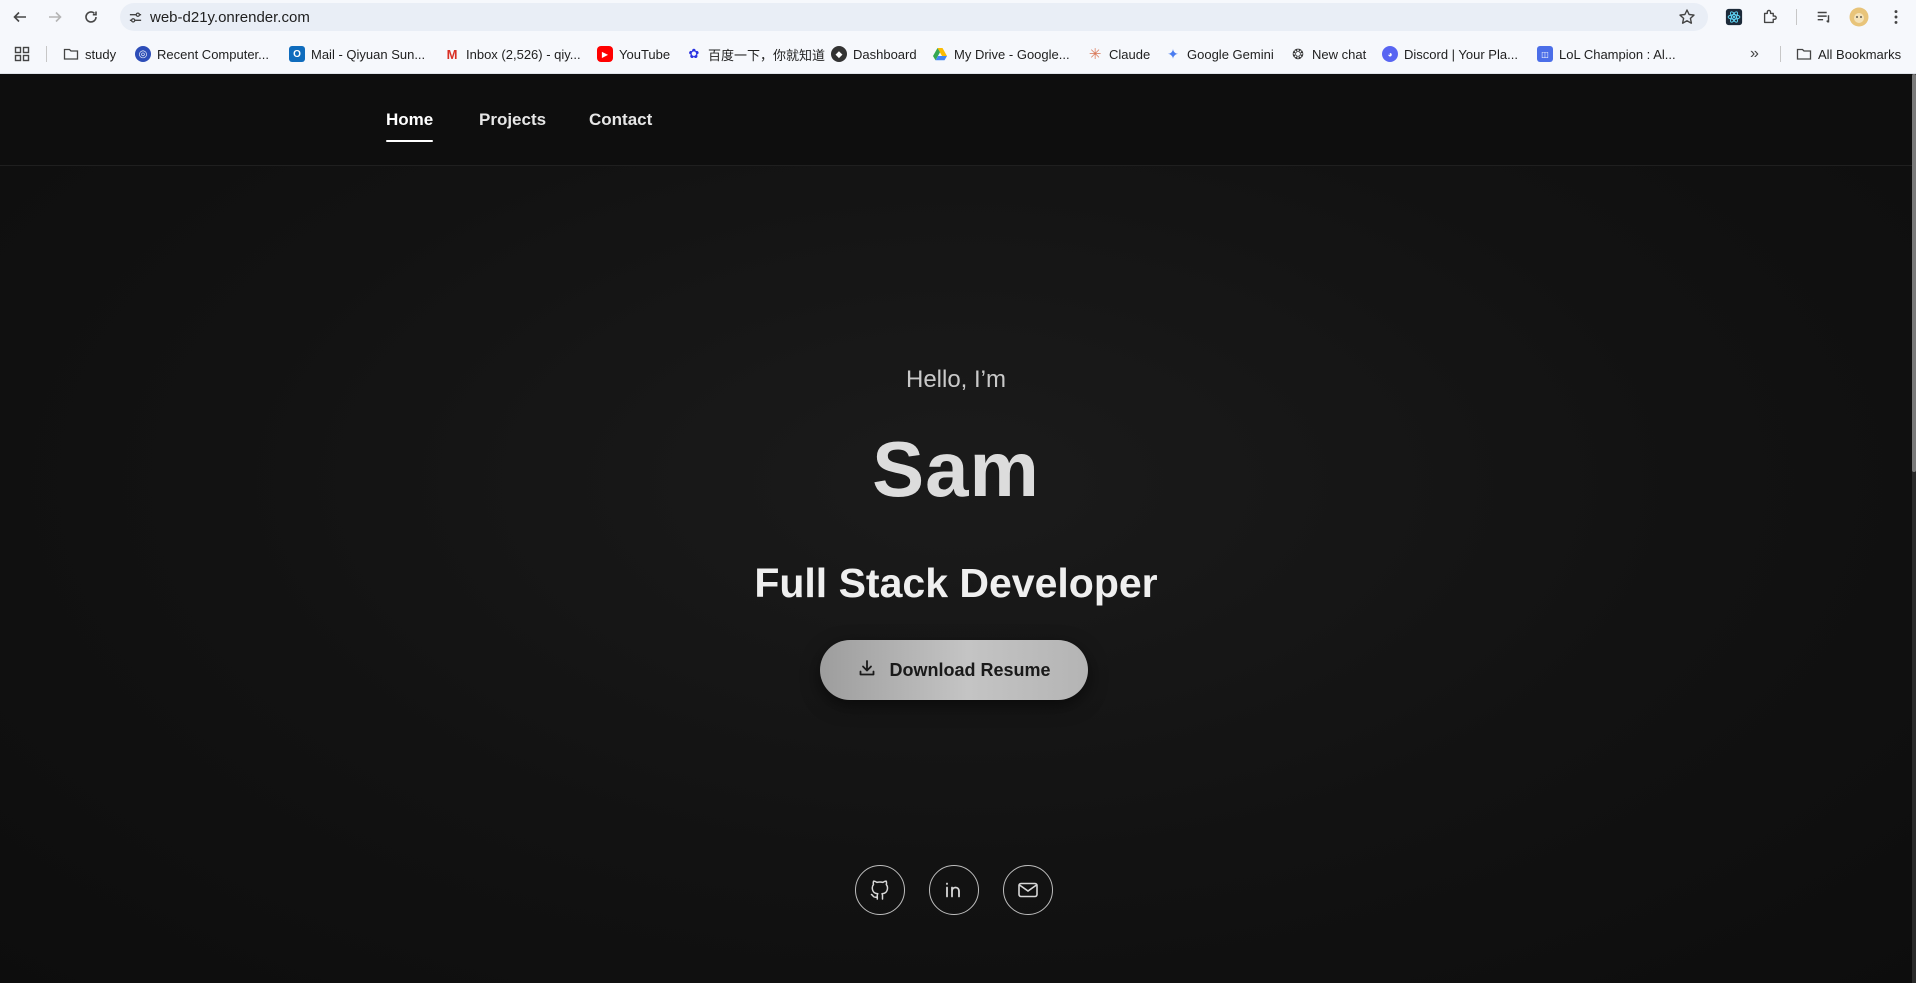 This screenshot has width=1916, height=983. I want to click on menu-kebab-icon, so click(1896, 17).